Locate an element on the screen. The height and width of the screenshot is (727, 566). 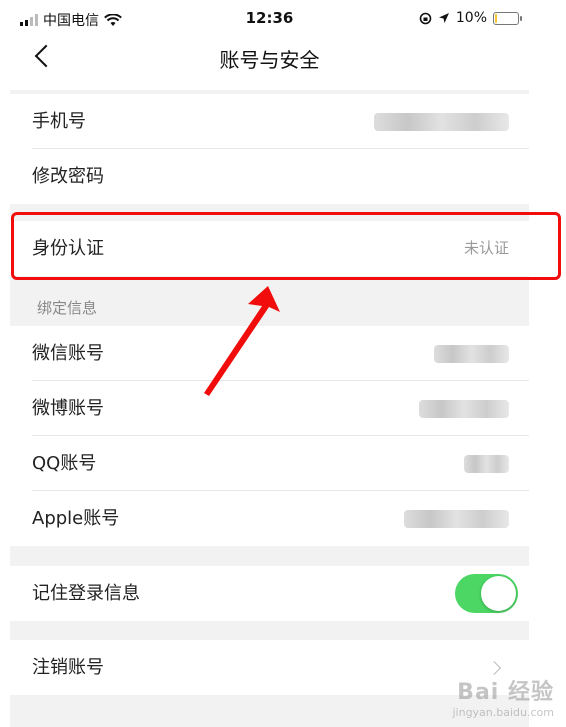
apple-value-blurred is located at coordinates (456, 519).